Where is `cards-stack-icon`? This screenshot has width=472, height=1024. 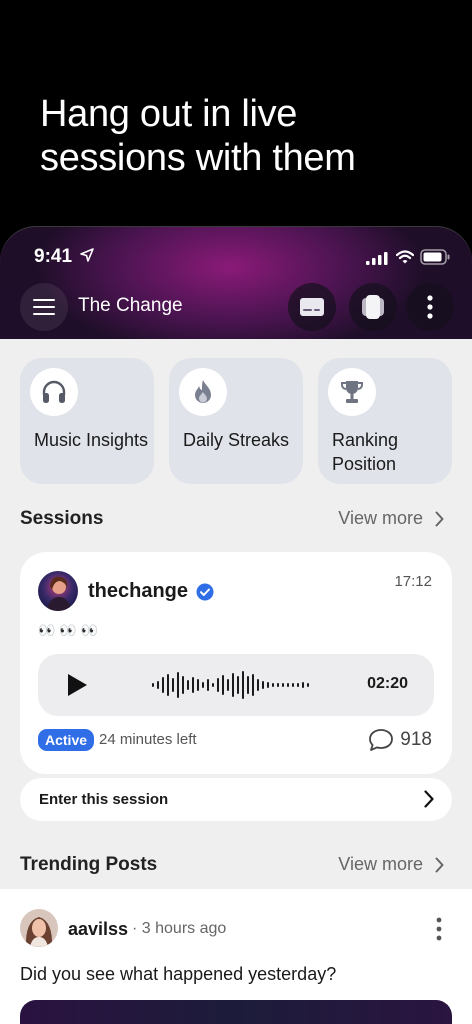 cards-stack-icon is located at coordinates (373, 307).